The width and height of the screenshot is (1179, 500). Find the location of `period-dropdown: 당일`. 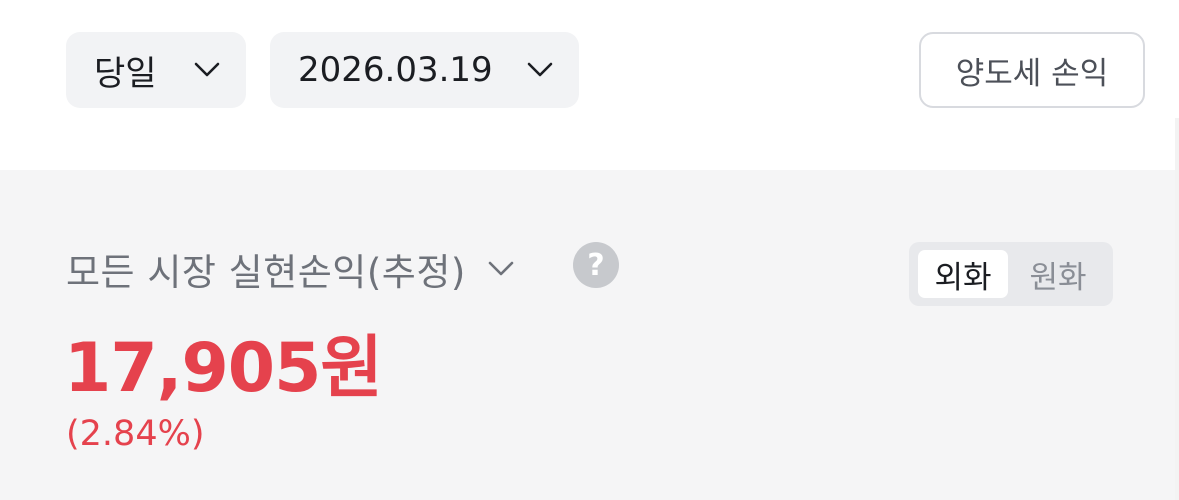

period-dropdown: 당일 is located at coordinates (156, 70).